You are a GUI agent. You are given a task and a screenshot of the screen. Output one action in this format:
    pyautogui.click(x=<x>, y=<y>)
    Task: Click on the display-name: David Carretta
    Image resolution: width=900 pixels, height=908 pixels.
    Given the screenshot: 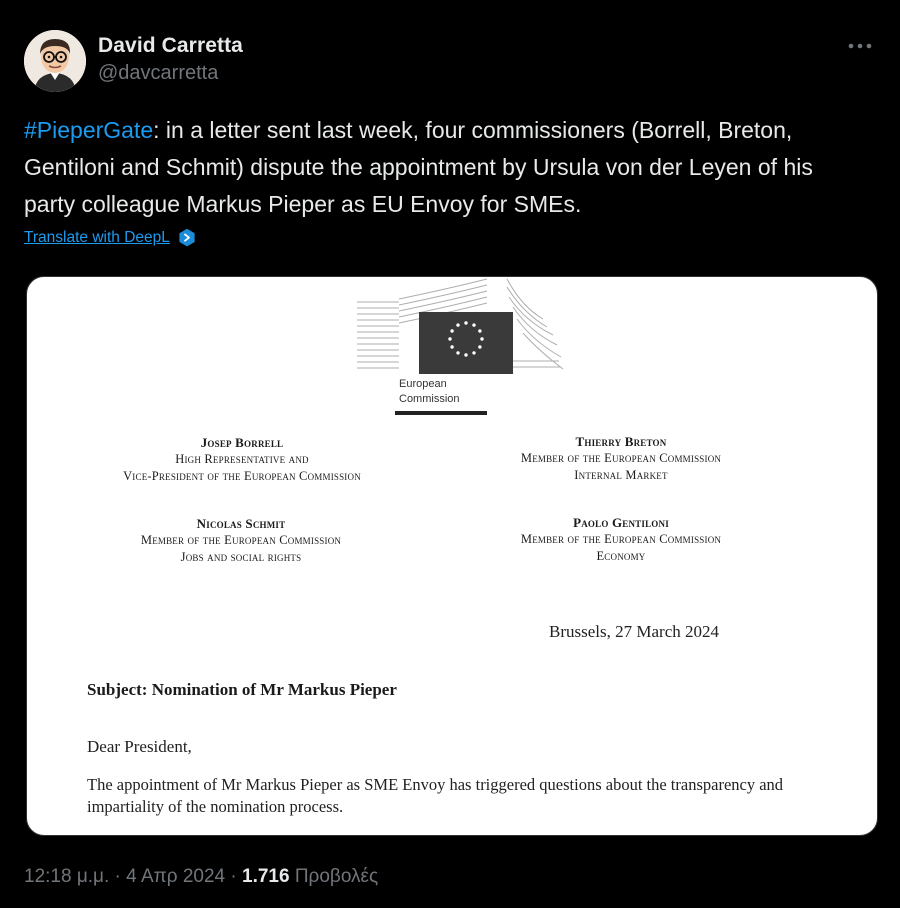 What is the action you would take?
    pyautogui.click(x=170, y=46)
    